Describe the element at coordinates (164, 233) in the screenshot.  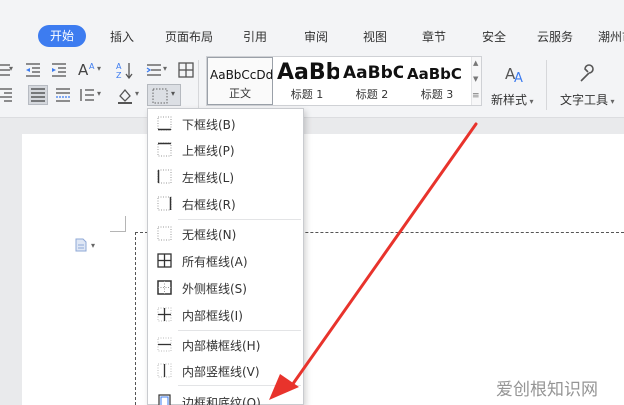
I see `no-border-icon` at that location.